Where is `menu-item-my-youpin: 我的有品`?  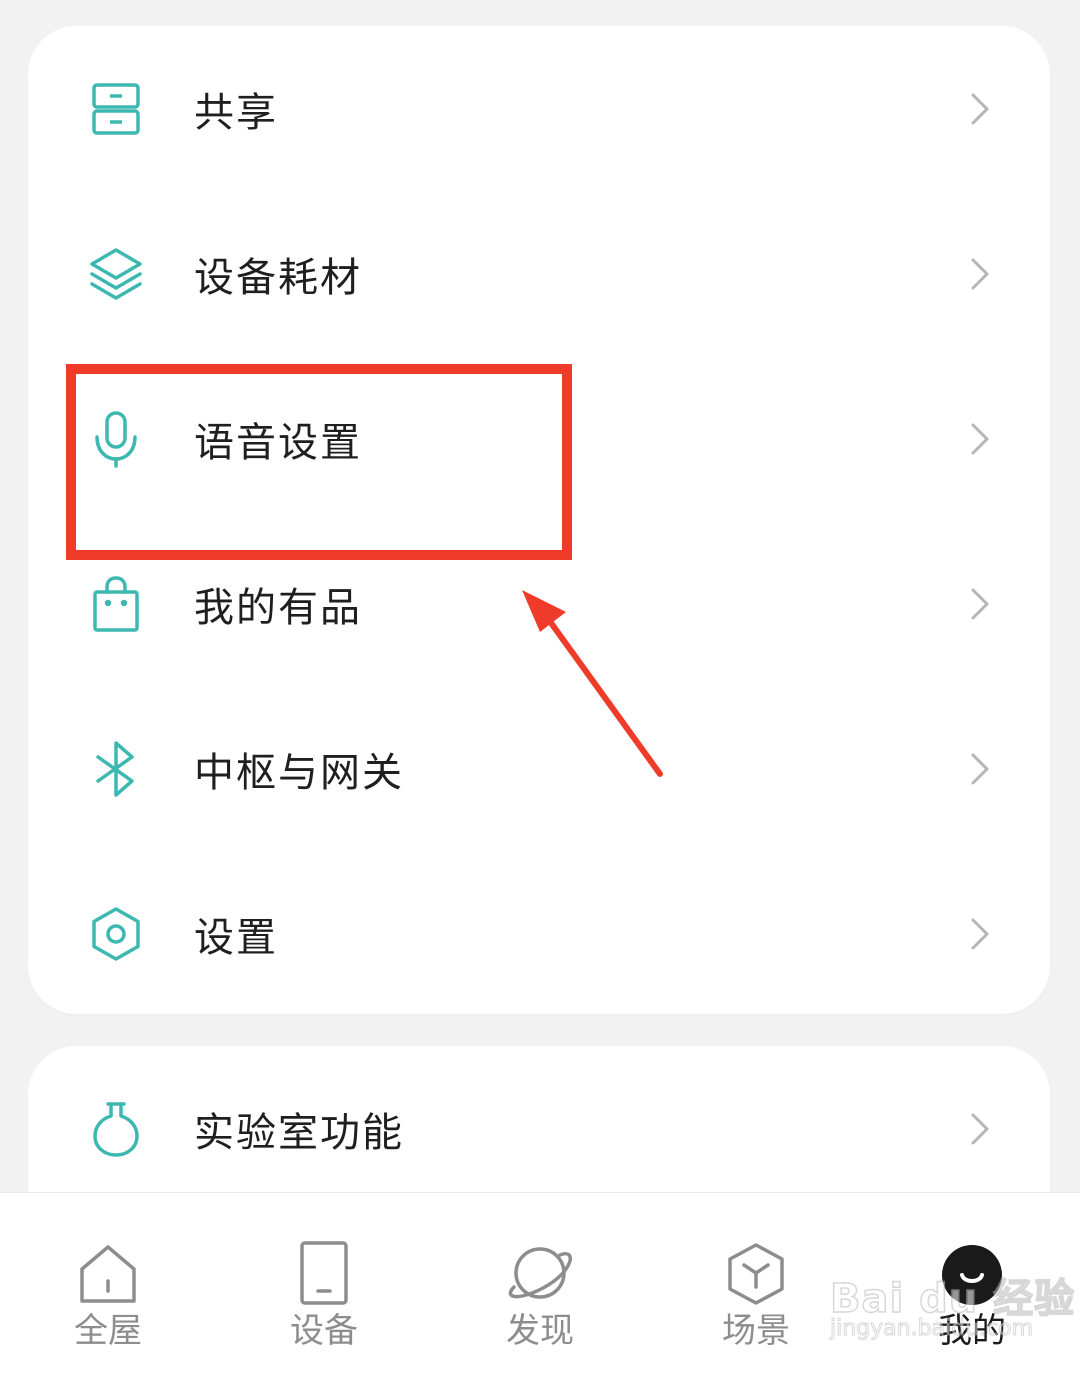 menu-item-my-youpin: 我的有品 is located at coordinates (539, 603).